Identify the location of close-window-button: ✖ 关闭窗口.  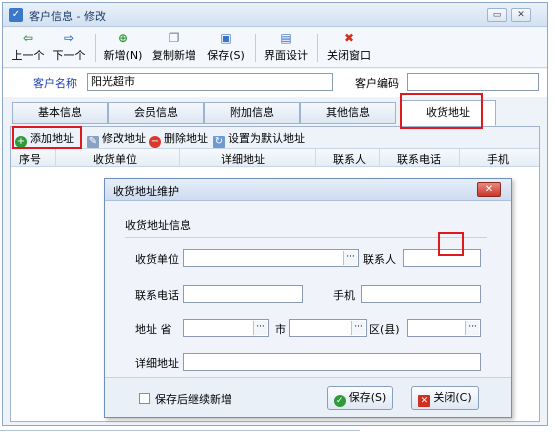
(349, 48).